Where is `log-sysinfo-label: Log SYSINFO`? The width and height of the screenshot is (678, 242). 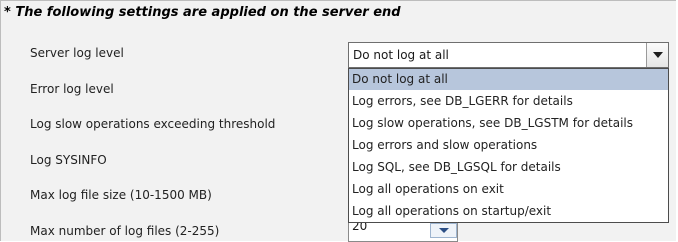 log-sysinfo-label: Log SYSINFO is located at coordinates (68, 160).